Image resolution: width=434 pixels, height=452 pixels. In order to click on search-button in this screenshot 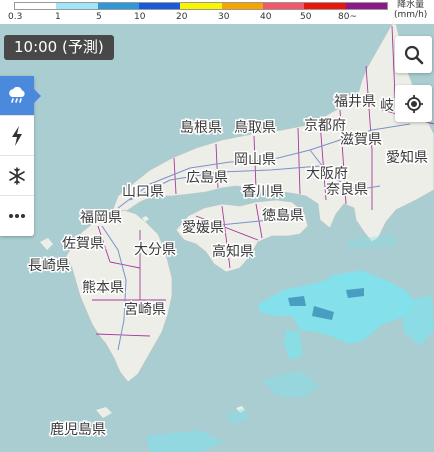, I will do `click(413, 54)`.